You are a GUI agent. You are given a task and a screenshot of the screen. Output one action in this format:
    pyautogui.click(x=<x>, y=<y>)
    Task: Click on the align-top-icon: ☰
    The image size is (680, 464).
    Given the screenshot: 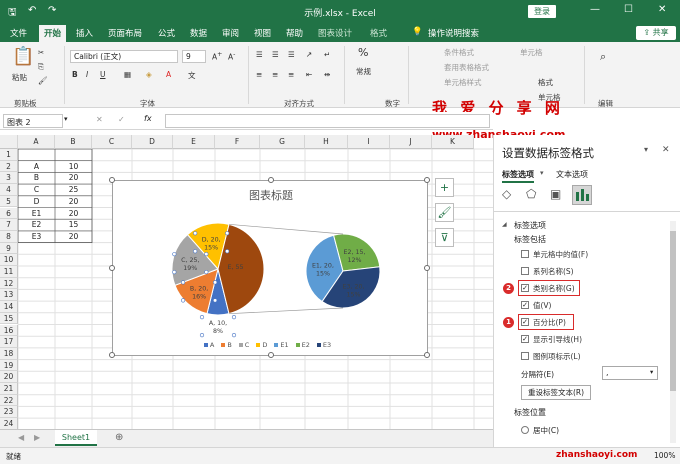 What is the action you would take?
    pyautogui.click(x=259, y=54)
    